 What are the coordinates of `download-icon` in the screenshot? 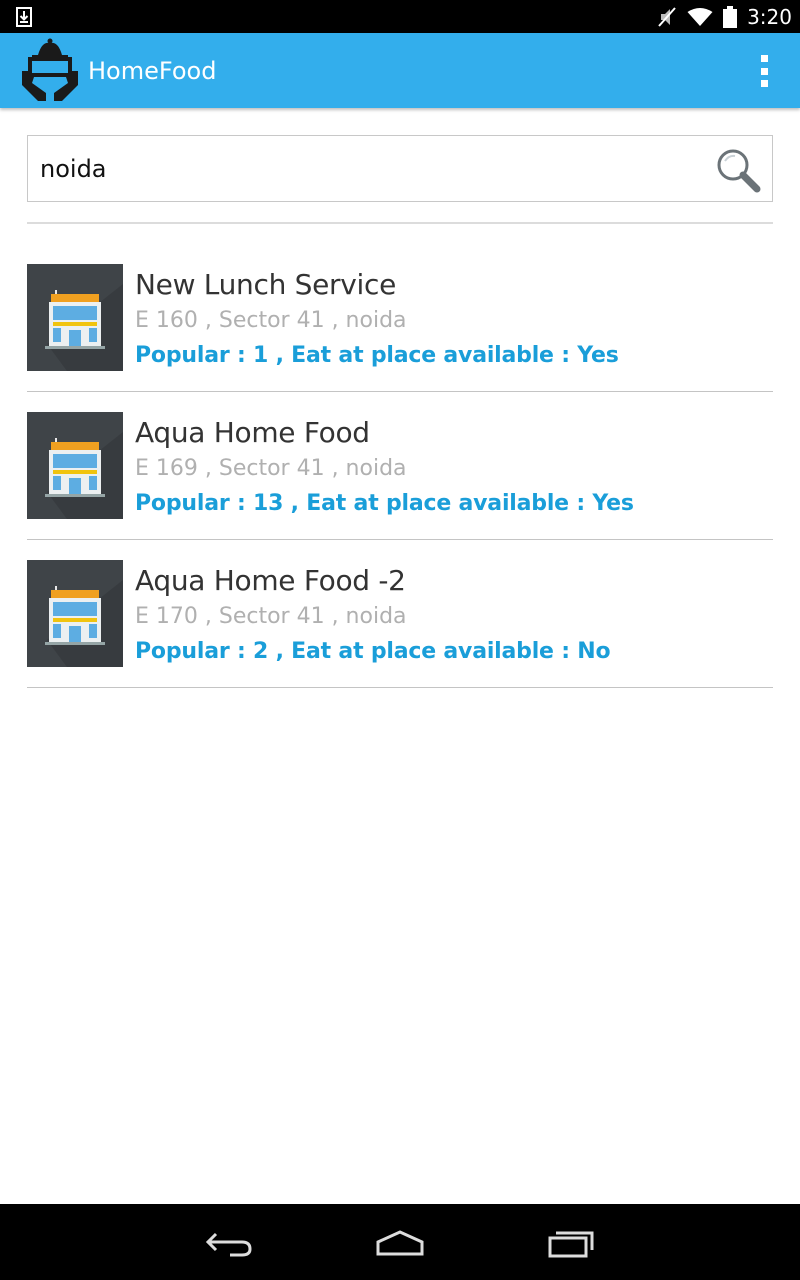 It's located at (24, 17).